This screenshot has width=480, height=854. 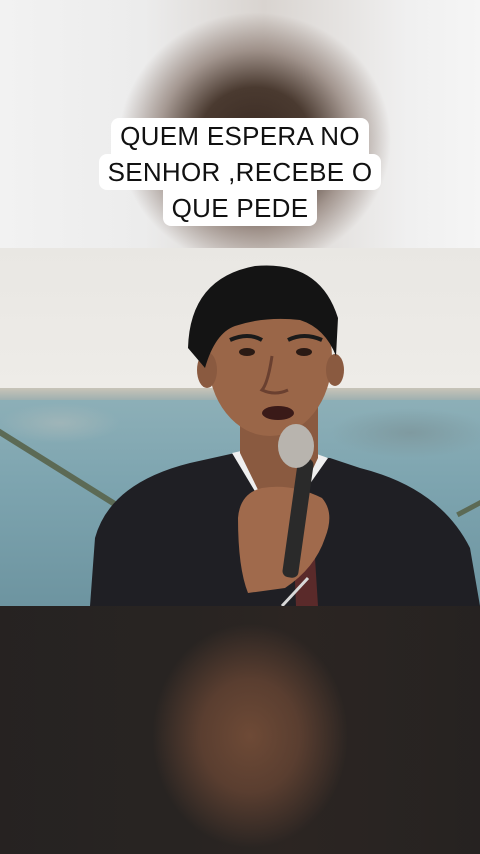 I want to click on eye-left, so click(x=247, y=352).